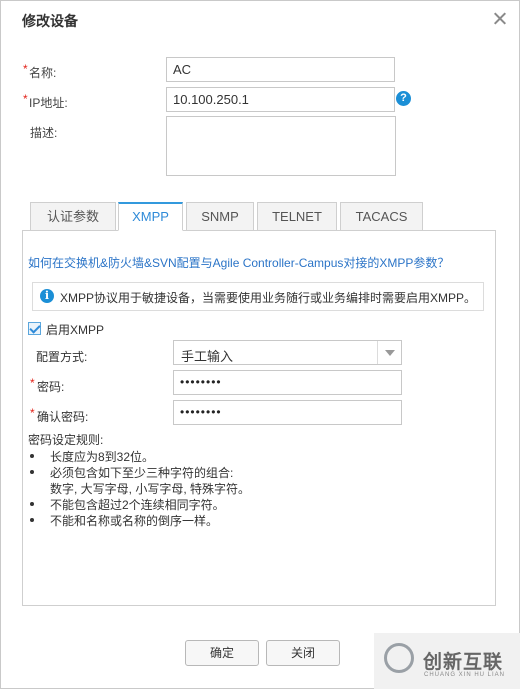 The image size is (520, 689). Describe the element at coordinates (150, 489) in the screenshot. I see `rule-item: 数字, 大写字母, 小写字母, 特殊字符。` at that location.